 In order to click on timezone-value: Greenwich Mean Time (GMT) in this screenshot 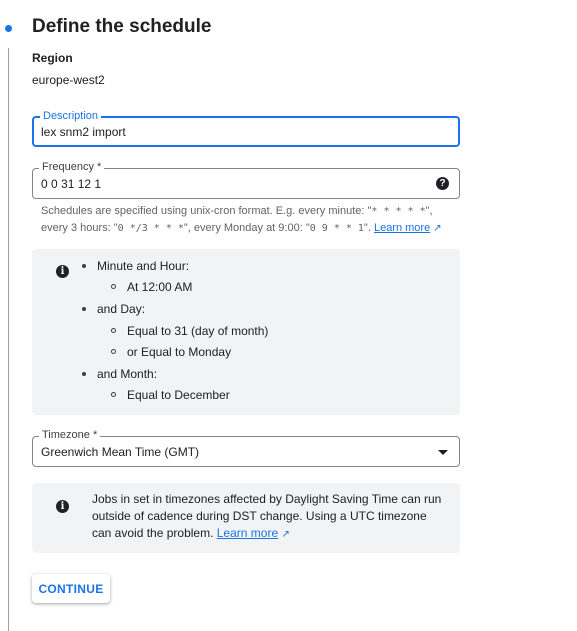, I will do `click(120, 452)`.